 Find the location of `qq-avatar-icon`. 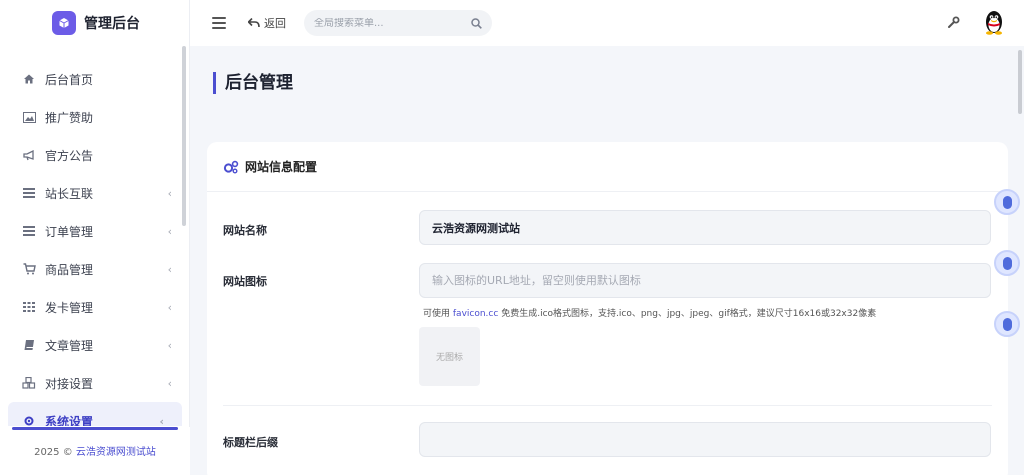

qq-avatar-icon is located at coordinates (994, 22).